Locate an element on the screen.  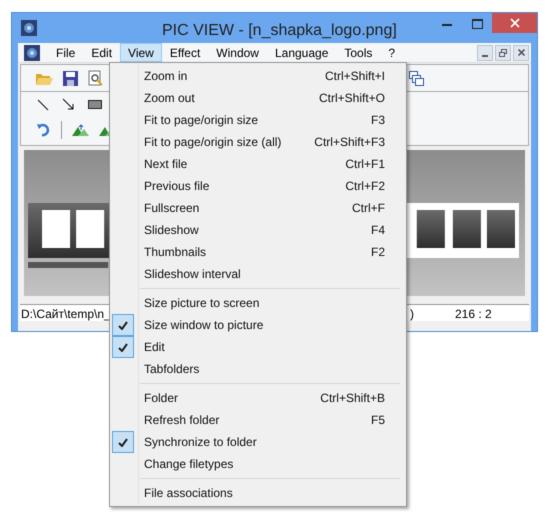
menu-option: Size window to picture is located at coordinates (275, 325).